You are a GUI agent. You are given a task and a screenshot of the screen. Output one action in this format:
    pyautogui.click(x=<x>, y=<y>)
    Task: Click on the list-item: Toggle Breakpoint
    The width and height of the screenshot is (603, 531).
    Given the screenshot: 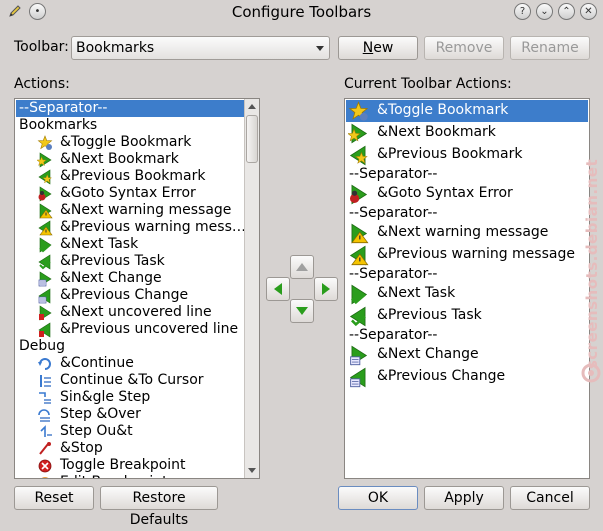 What is the action you would take?
    pyautogui.click(x=130, y=465)
    